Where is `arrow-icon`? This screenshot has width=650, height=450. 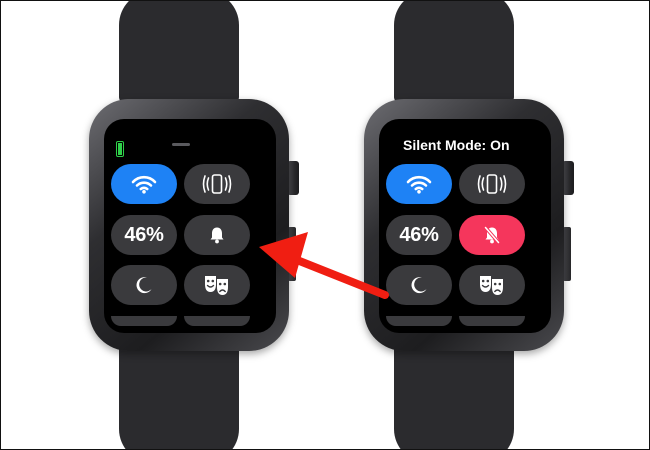 arrow-icon is located at coordinates (324, 265).